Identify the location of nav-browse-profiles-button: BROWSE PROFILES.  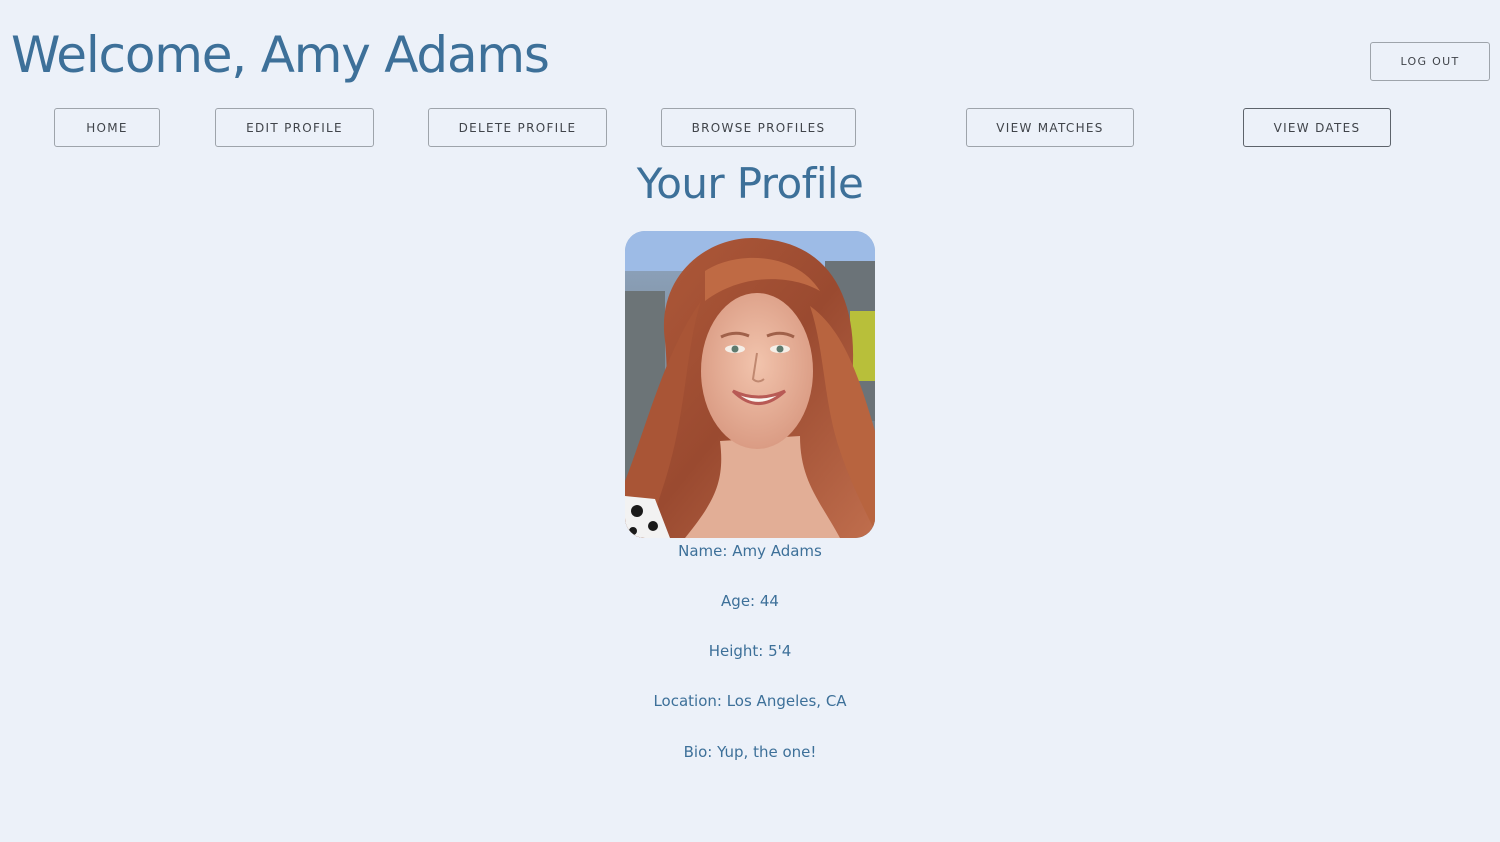
(758, 127).